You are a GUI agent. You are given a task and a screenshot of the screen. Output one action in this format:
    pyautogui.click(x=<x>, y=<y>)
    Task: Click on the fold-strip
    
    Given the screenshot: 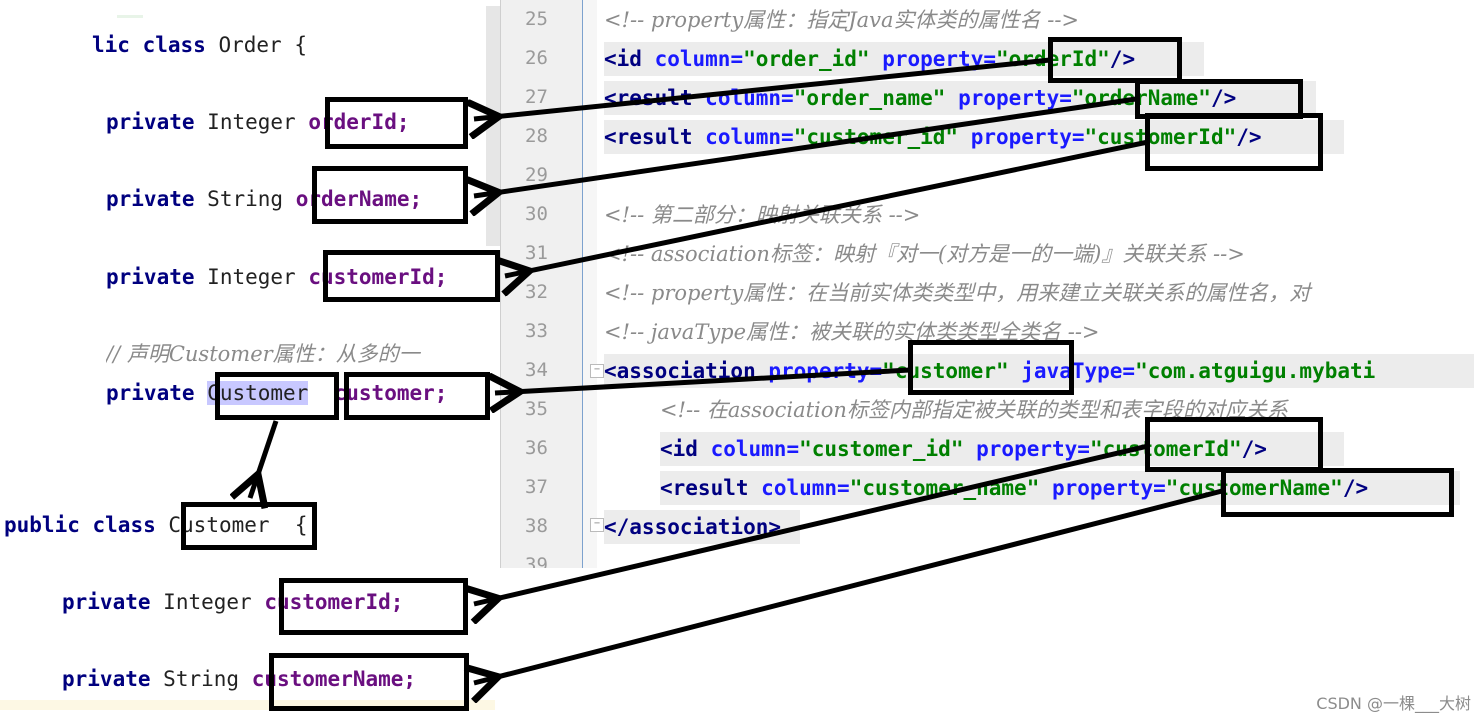 What is the action you would take?
    pyautogui.click(x=590, y=284)
    